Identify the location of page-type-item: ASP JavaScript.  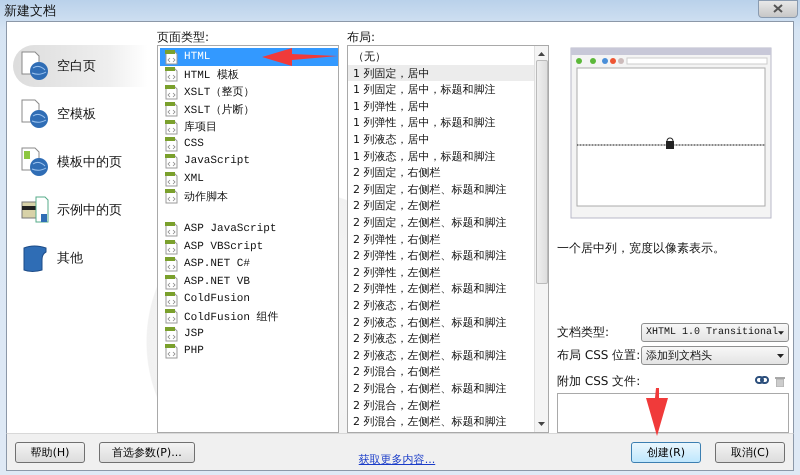
(249, 229).